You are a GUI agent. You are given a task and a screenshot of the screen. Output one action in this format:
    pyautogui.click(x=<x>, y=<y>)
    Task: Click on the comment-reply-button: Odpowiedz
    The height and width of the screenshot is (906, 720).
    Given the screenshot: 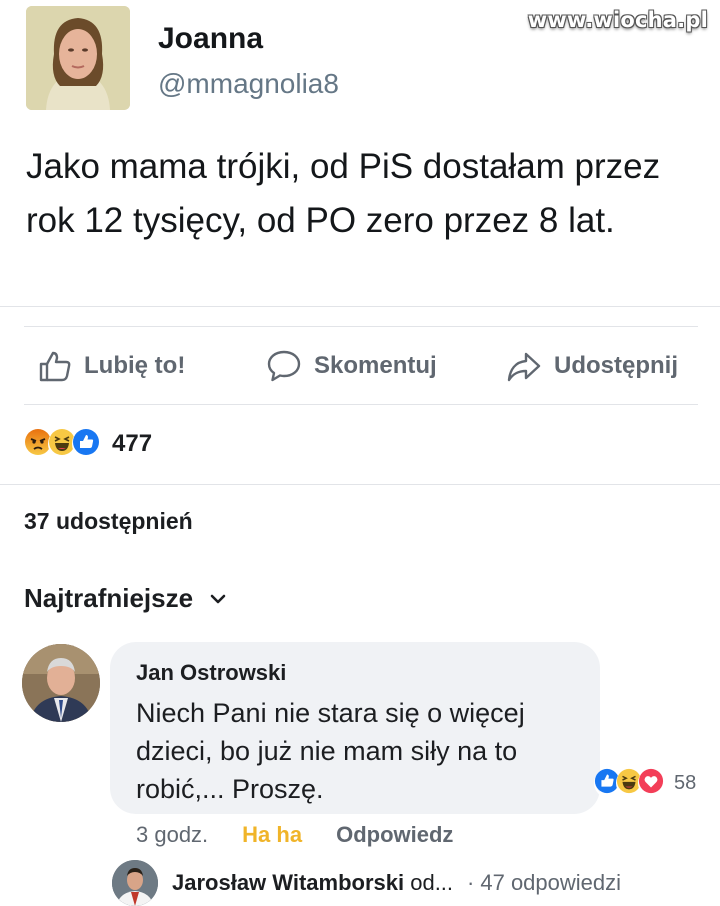 What is the action you would take?
    pyautogui.click(x=394, y=835)
    